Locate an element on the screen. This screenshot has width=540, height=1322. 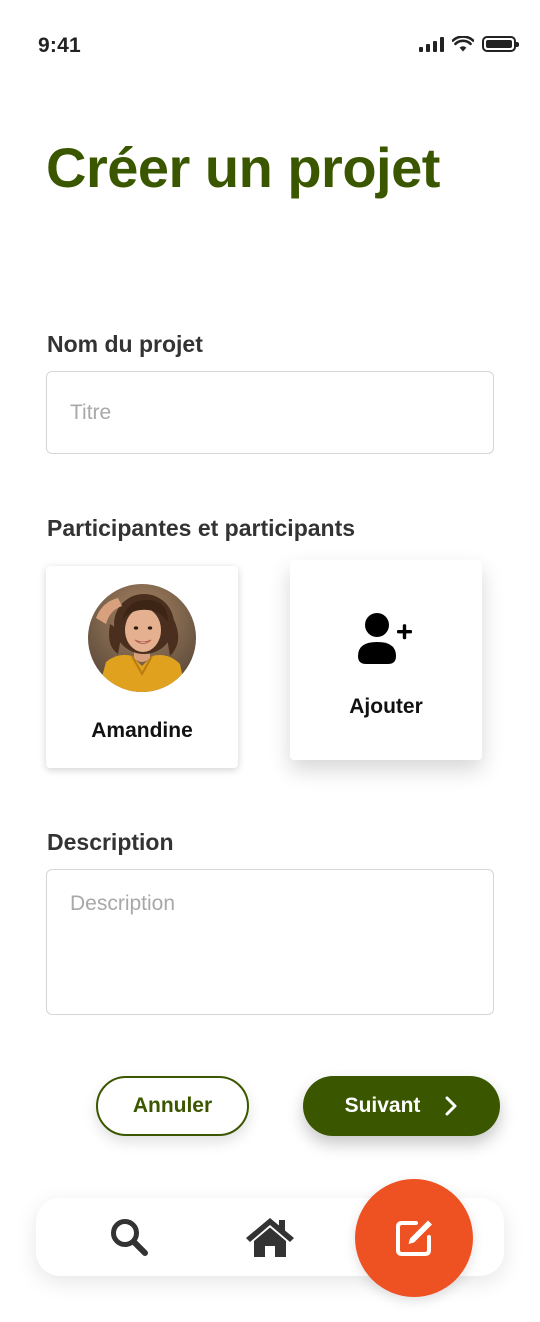
status-bar: 9:41 is located at coordinates (270, 47).